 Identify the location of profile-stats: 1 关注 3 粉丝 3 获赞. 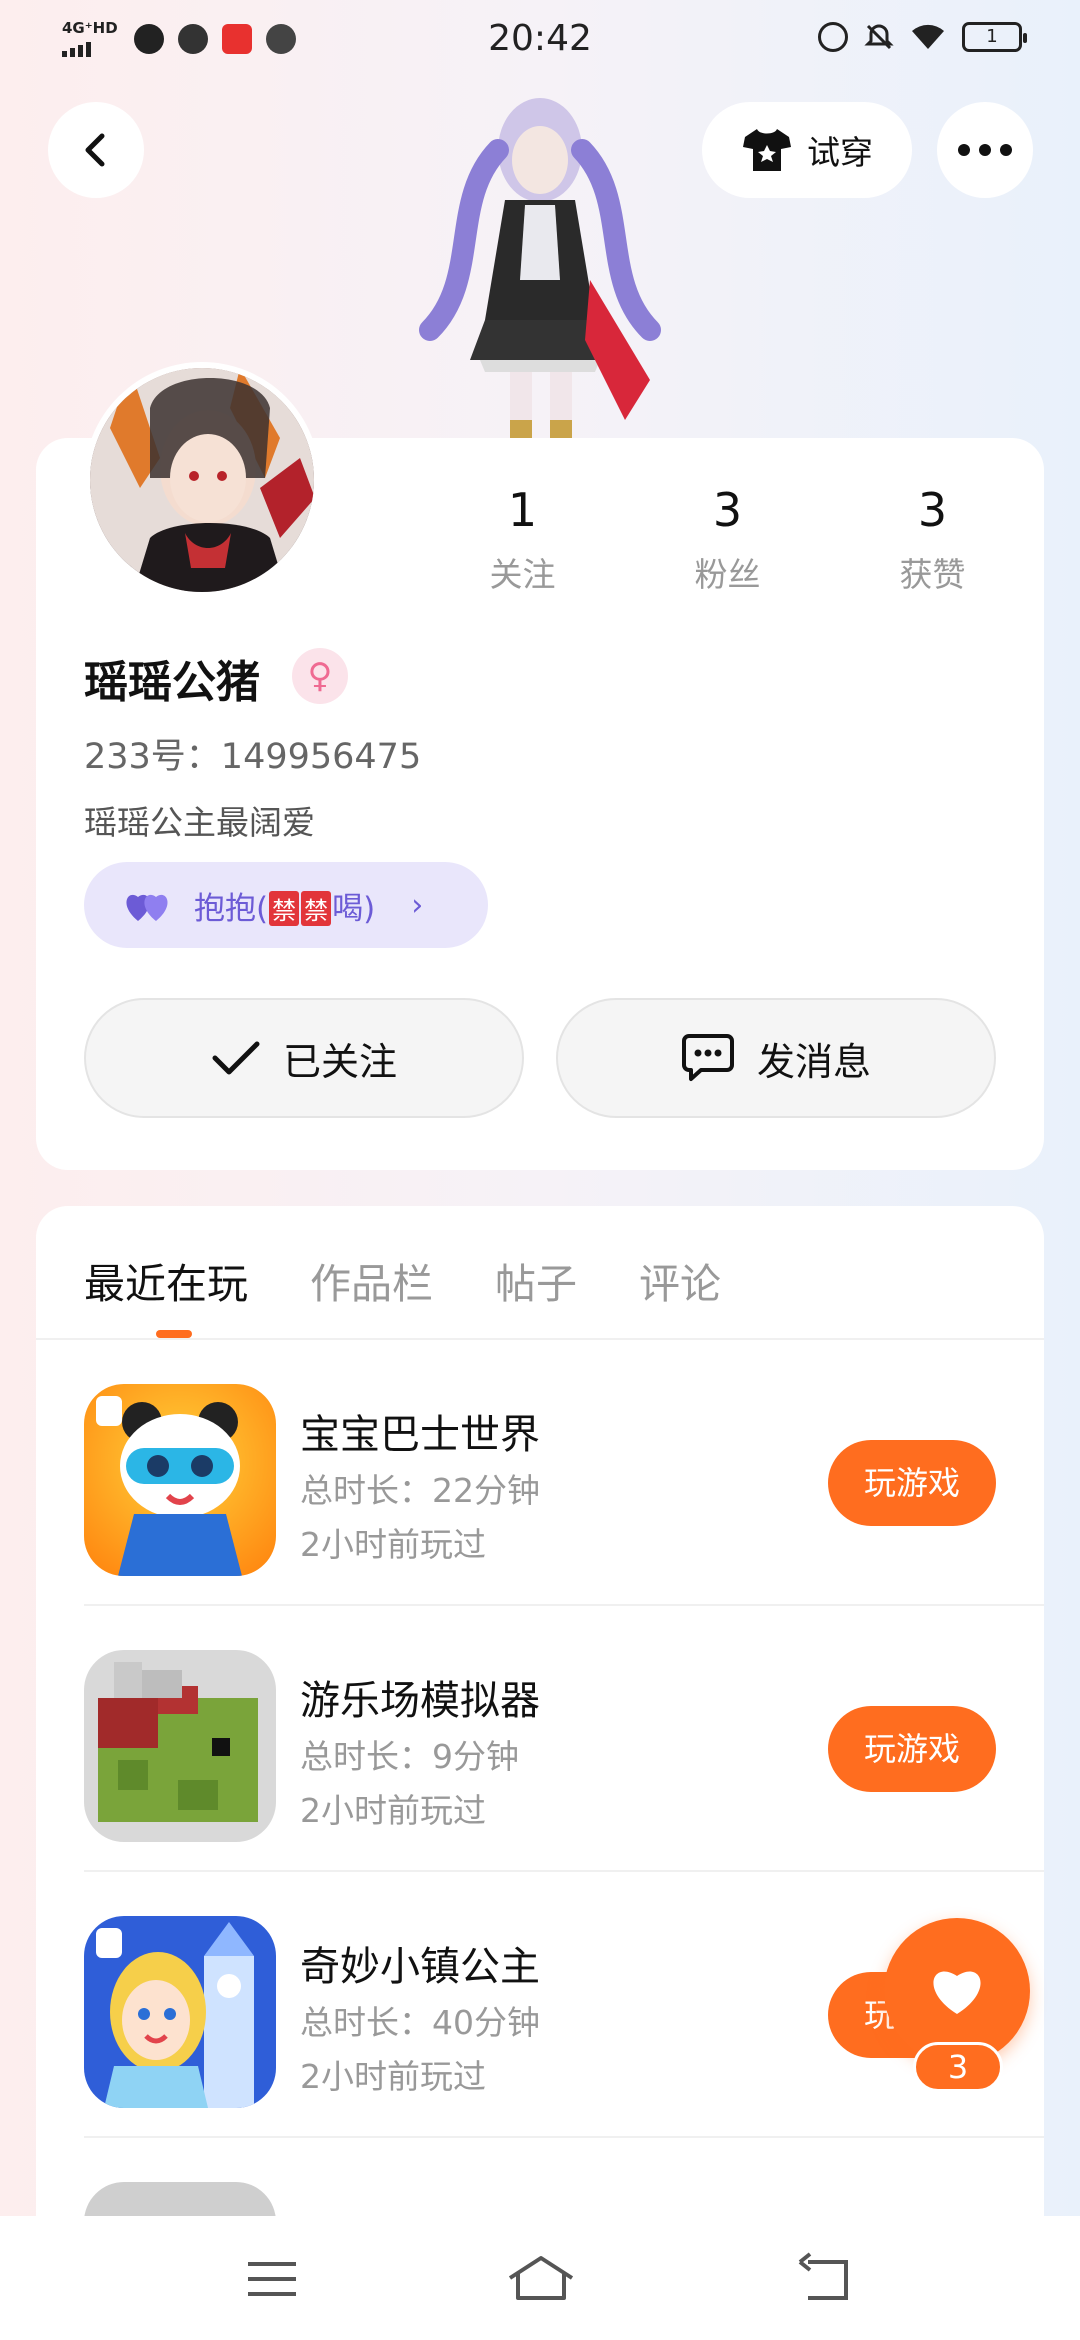
(730, 538).